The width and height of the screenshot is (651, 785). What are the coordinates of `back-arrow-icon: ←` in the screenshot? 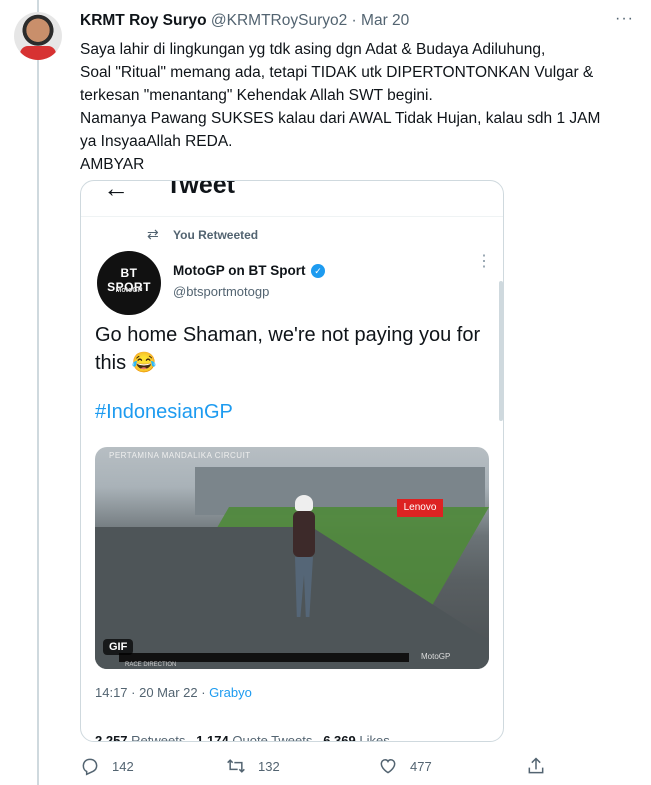 It's located at (116, 191).